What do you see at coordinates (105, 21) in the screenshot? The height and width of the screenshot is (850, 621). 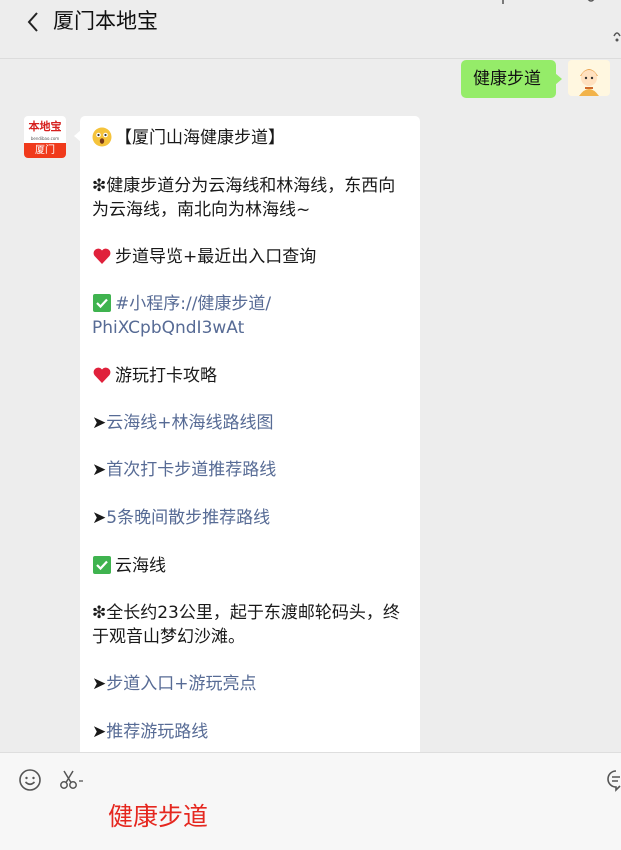 I see `chat-title: 厦门本地宝` at bounding box center [105, 21].